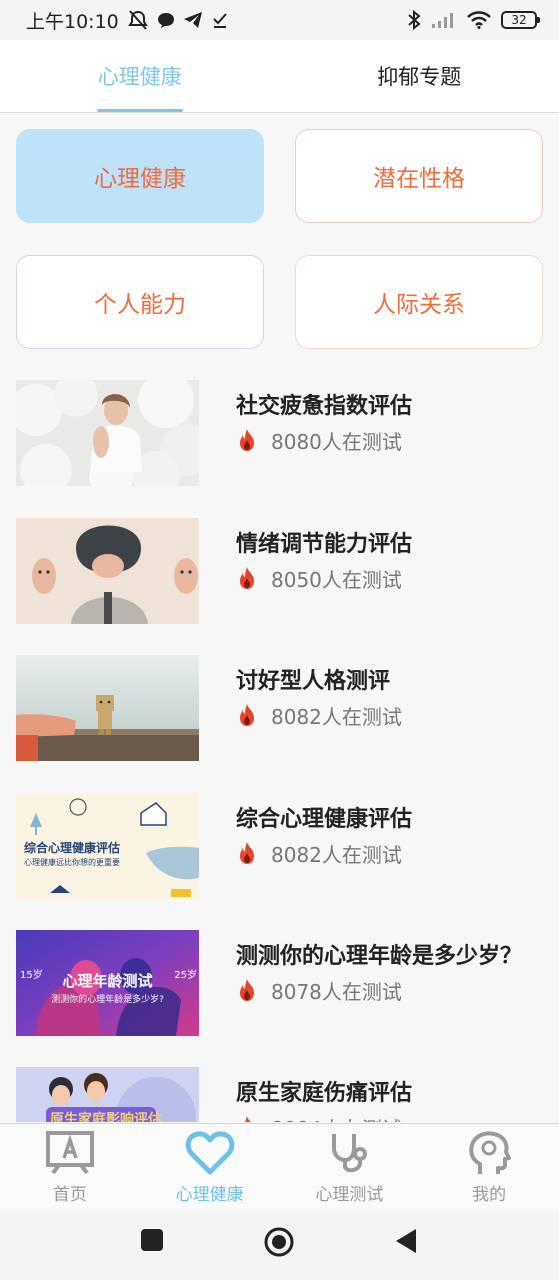  What do you see at coordinates (279, 20) in the screenshot?
I see `status-bar: 上午10:10 32` at bounding box center [279, 20].